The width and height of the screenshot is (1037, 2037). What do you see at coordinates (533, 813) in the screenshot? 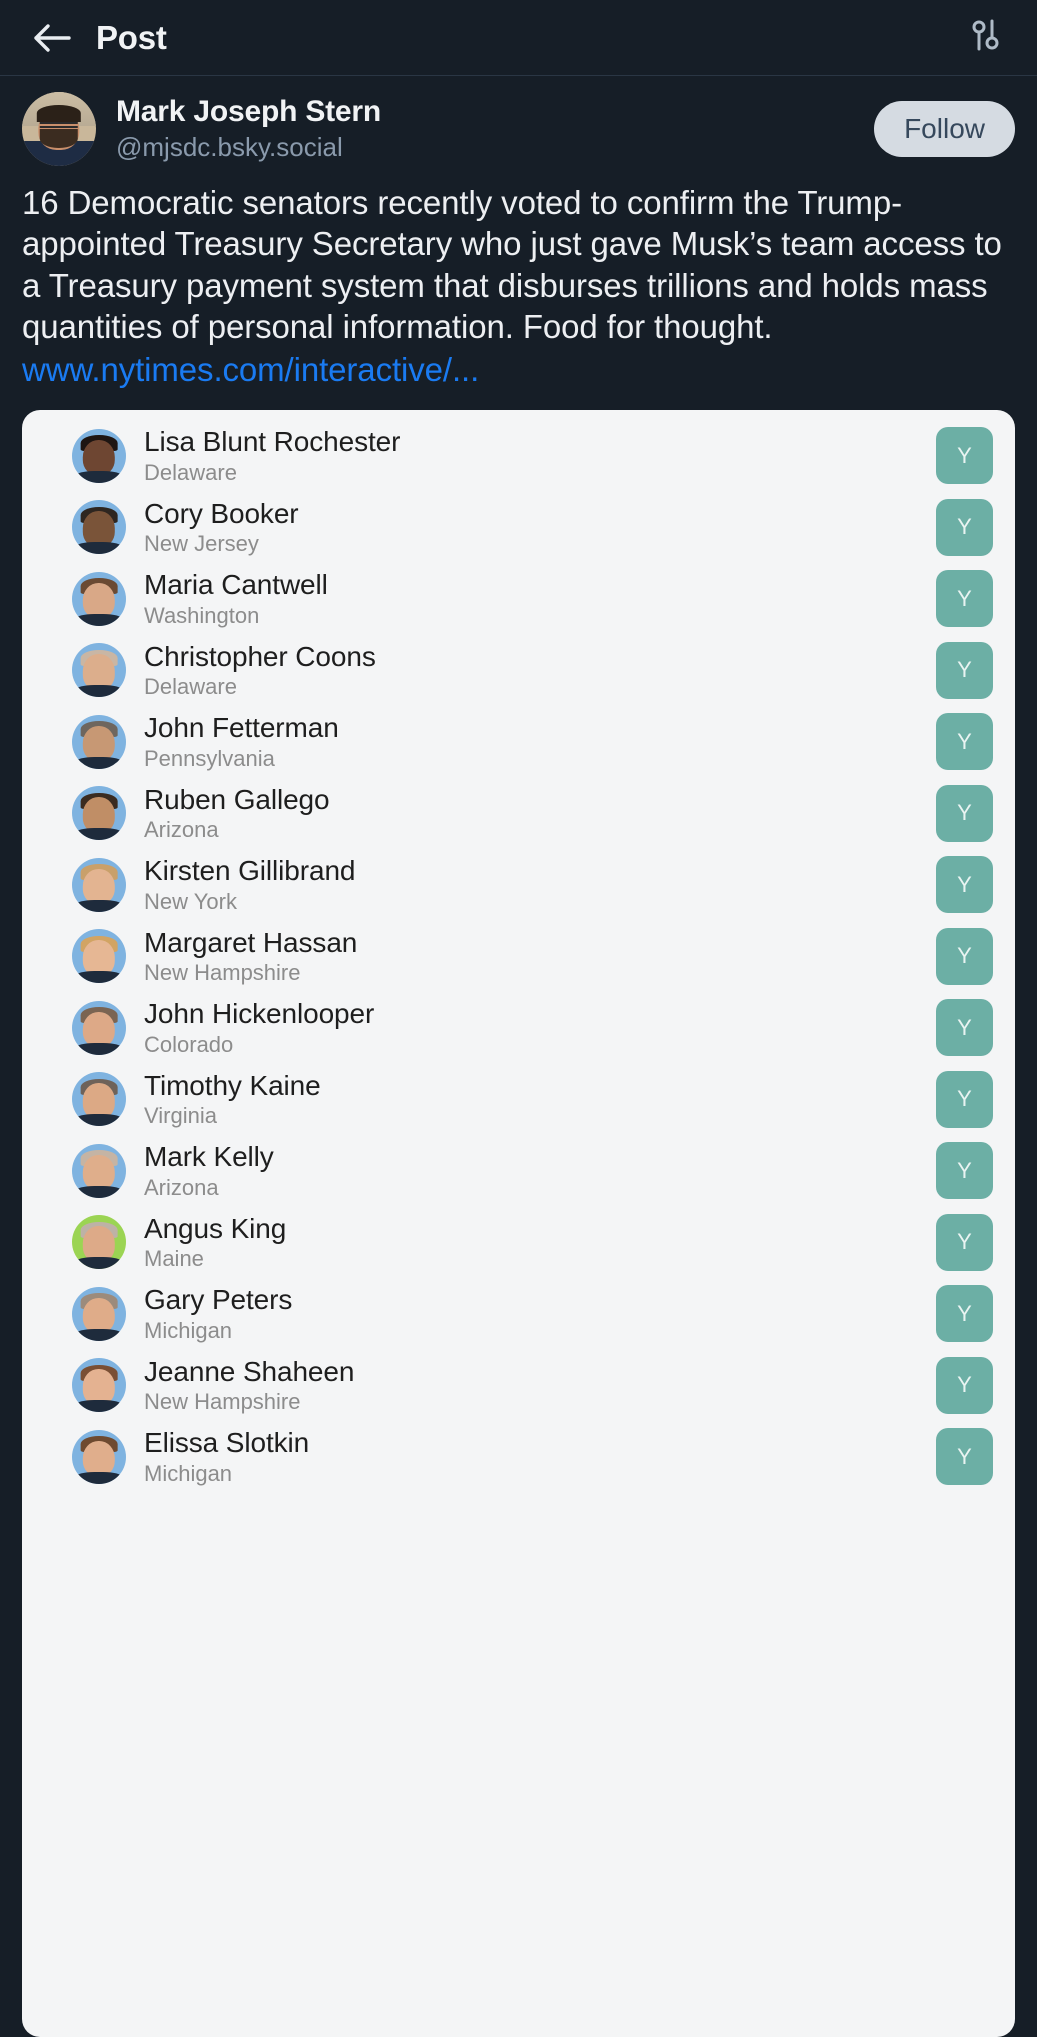
I see `senator-meta: Ruben Gallego Arizona` at bounding box center [533, 813].